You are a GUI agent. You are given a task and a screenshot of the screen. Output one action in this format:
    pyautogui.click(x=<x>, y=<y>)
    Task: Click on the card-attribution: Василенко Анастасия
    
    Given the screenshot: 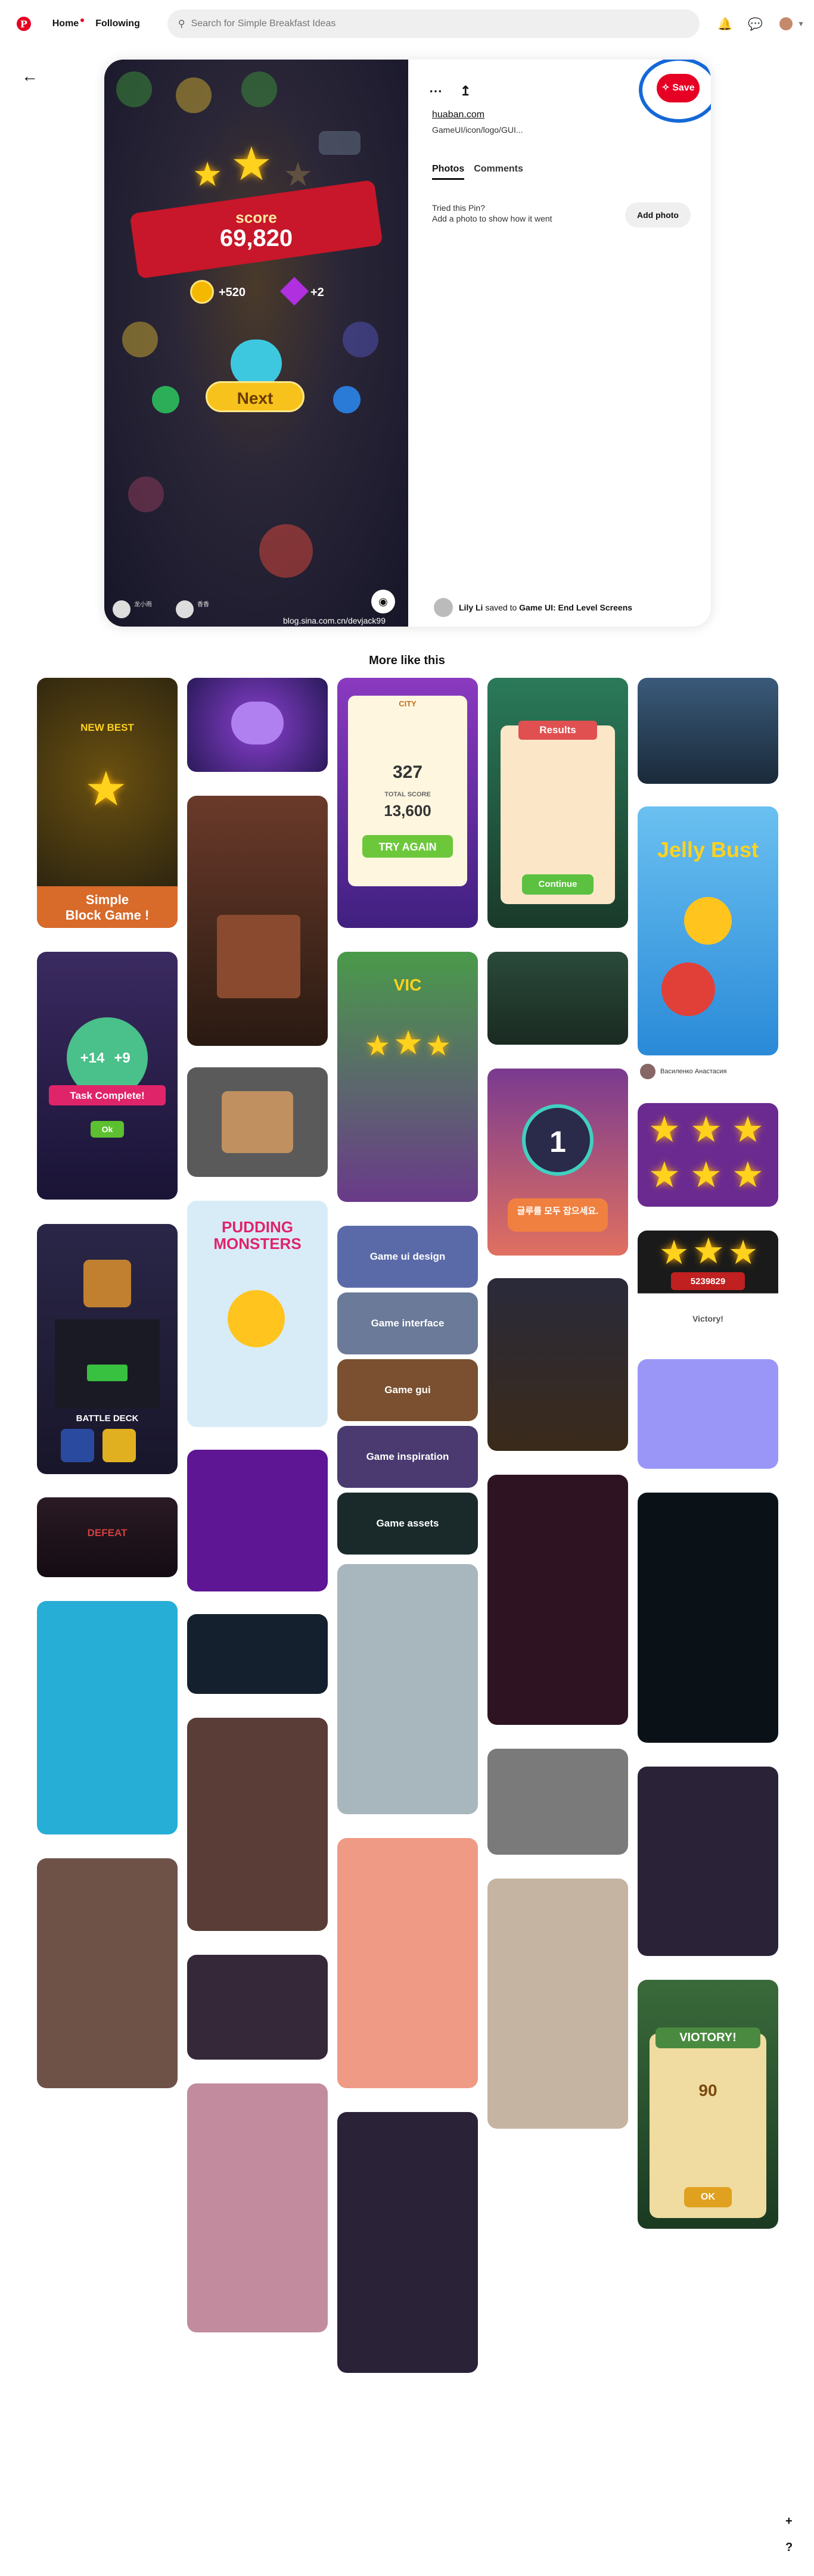 What is the action you would take?
    pyautogui.click(x=683, y=1071)
    